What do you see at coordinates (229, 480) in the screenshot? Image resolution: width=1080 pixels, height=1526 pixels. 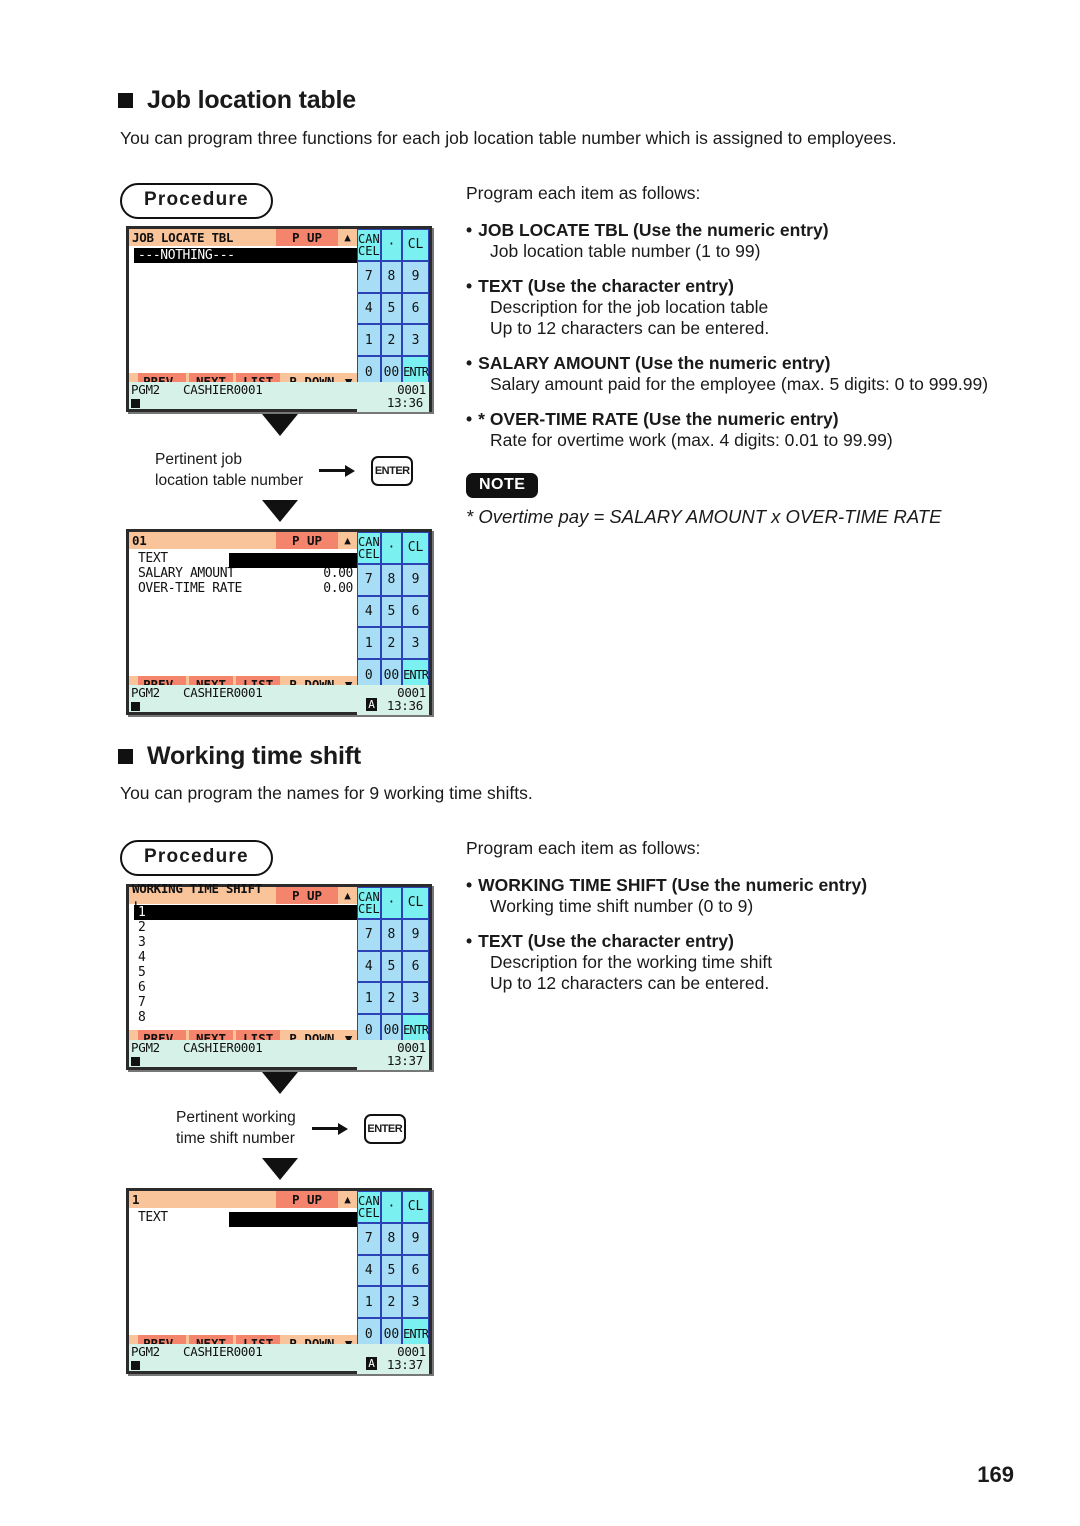 I see `annotation-line-2: location table number` at bounding box center [229, 480].